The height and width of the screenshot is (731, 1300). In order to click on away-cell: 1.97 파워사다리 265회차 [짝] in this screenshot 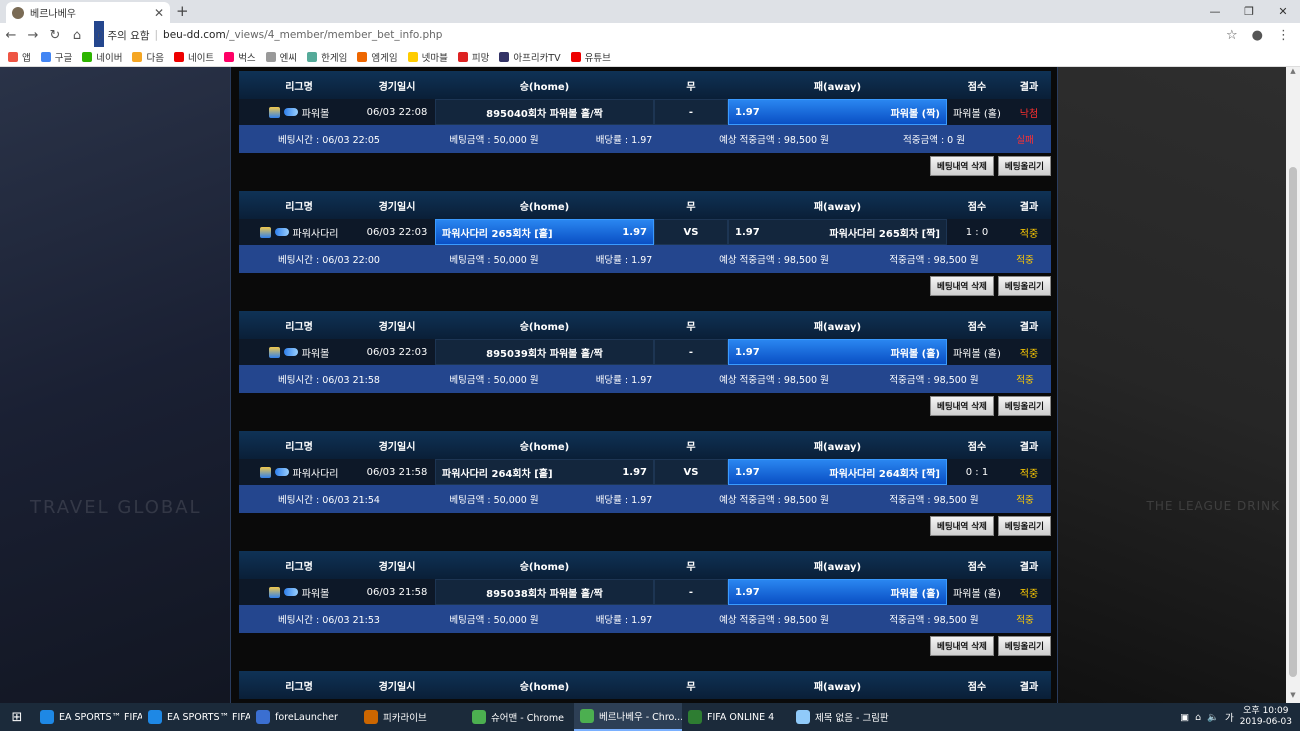, I will do `click(837, 232)`.